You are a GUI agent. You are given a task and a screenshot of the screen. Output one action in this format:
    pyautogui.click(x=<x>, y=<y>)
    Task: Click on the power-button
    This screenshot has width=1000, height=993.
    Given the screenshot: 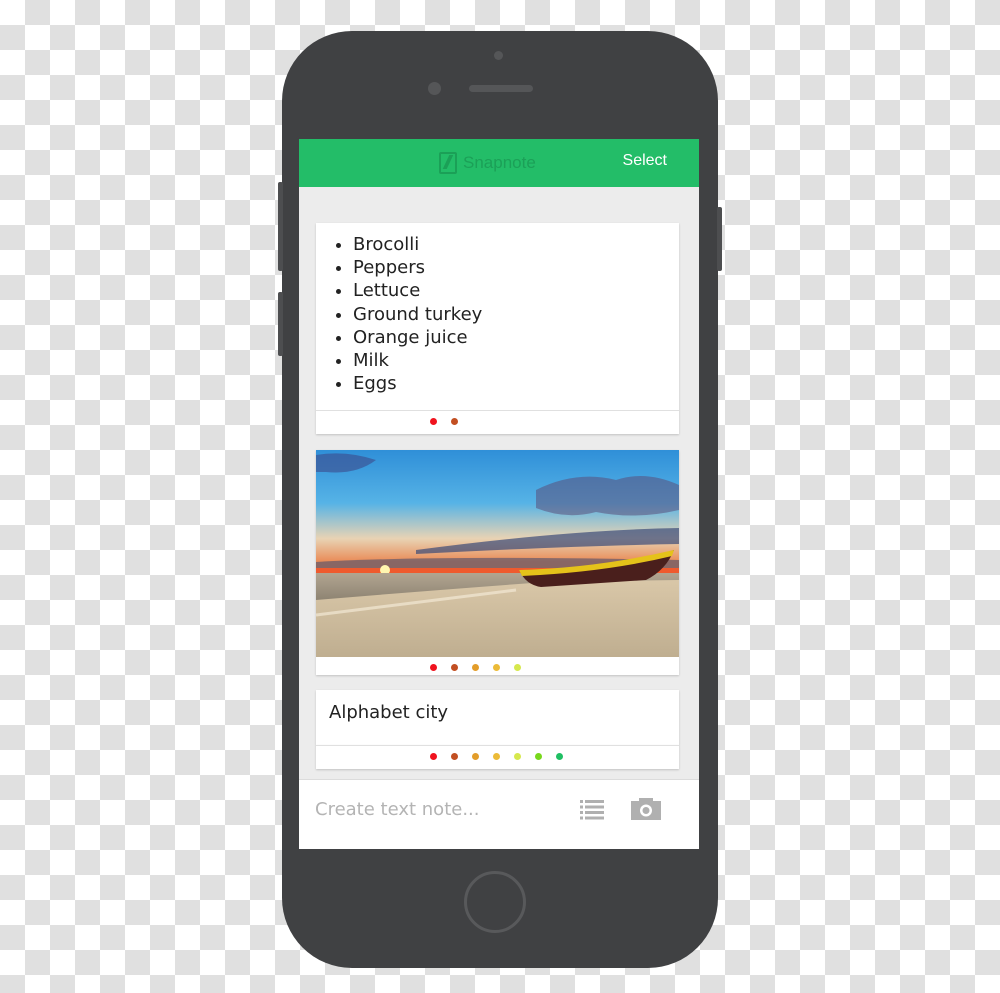 What is the action you would take?
    pyautogui.click(x=719, y=239)
    